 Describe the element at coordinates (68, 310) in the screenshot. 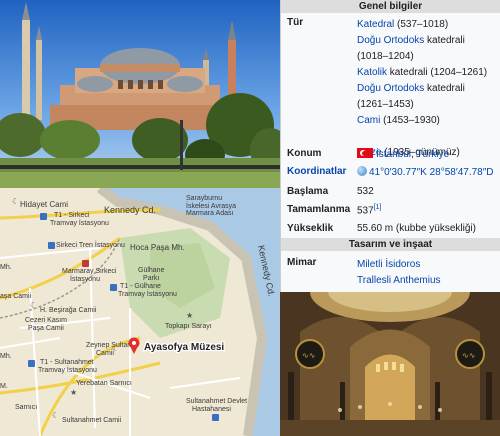

I see `map-label-hbesir: H. Beşirağa Camii` at that location.